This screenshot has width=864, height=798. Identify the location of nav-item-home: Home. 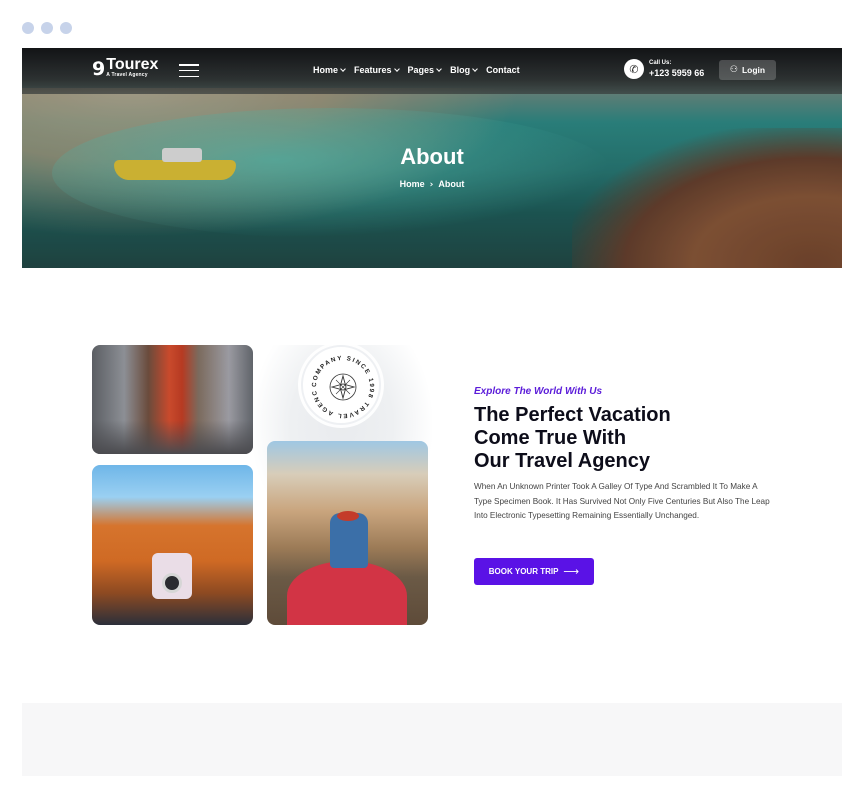
(329, 70).